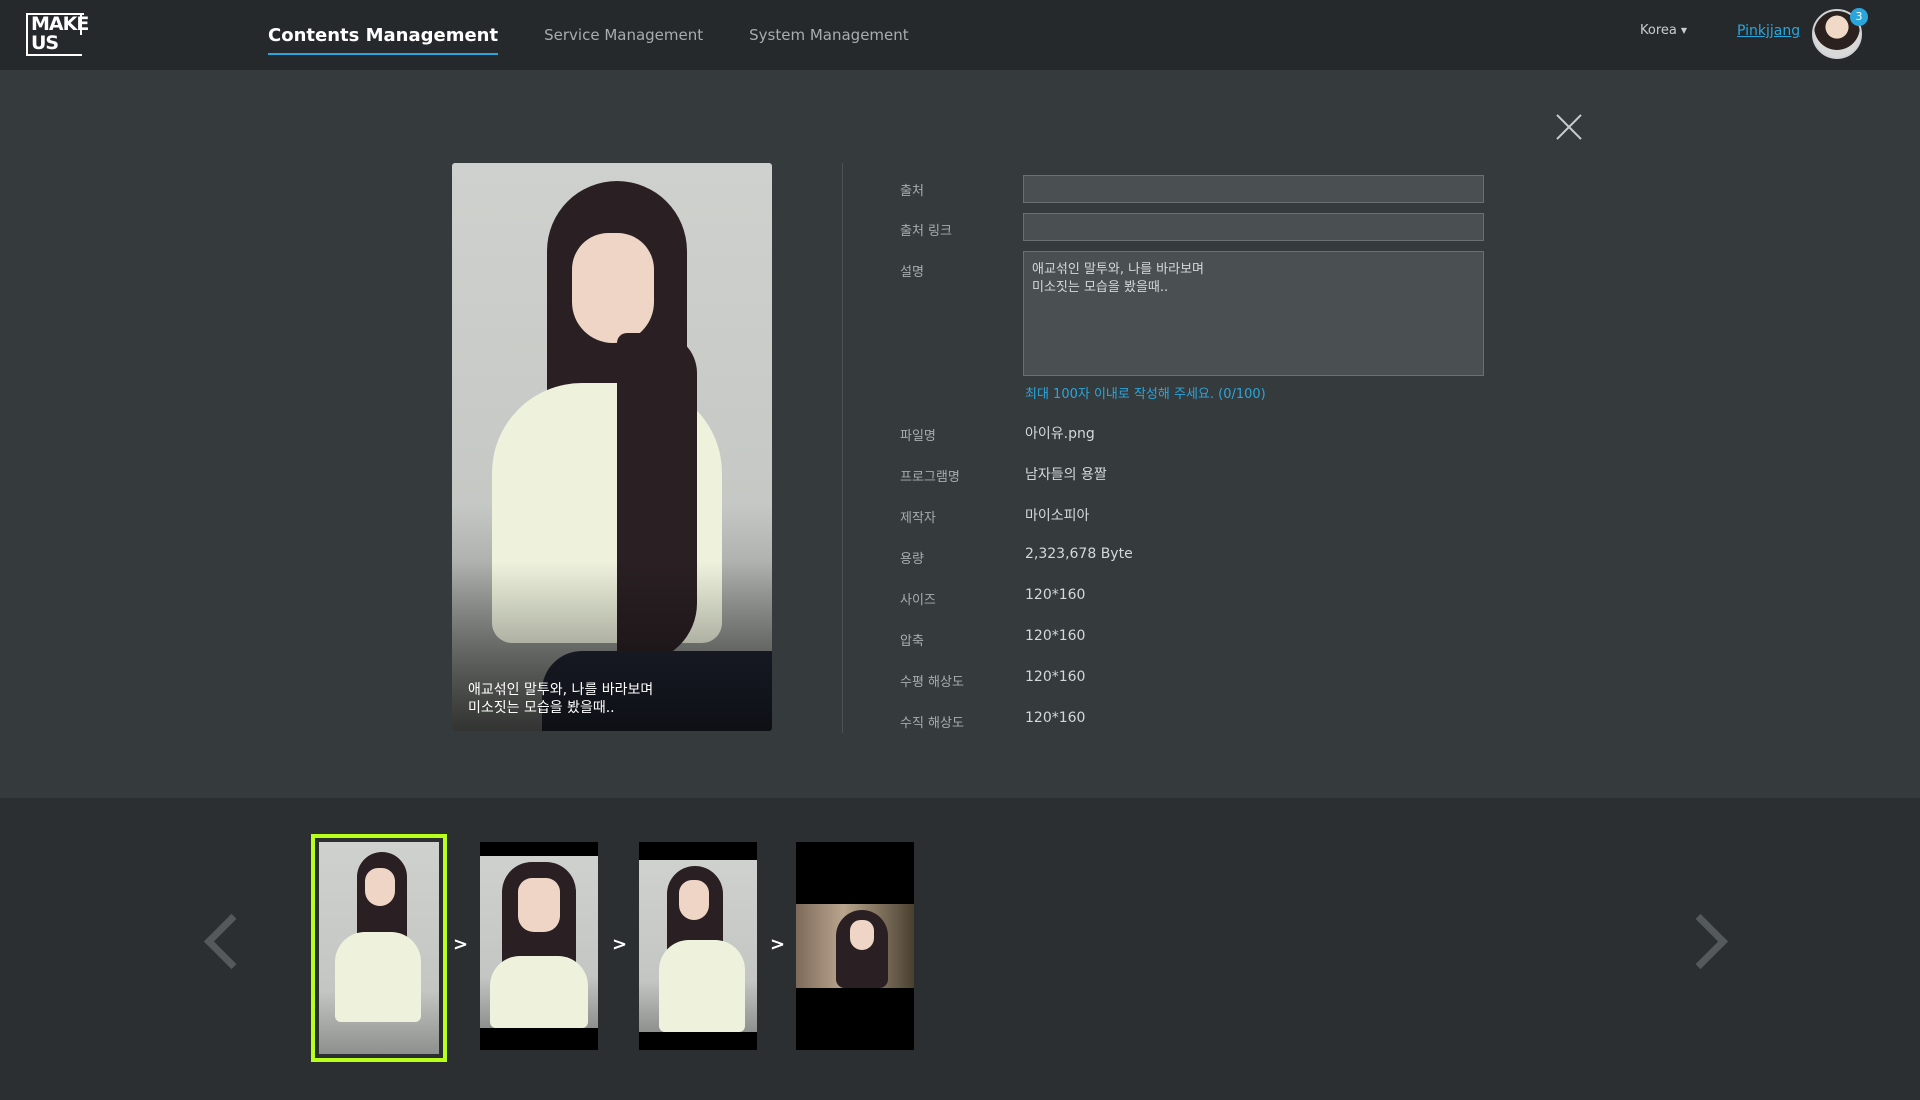 The image size is (1920, 1100). What do you see at coordinates (1253, 227) in the screenshot?
I see `source-link-input` at bounding box center [1253, 227].